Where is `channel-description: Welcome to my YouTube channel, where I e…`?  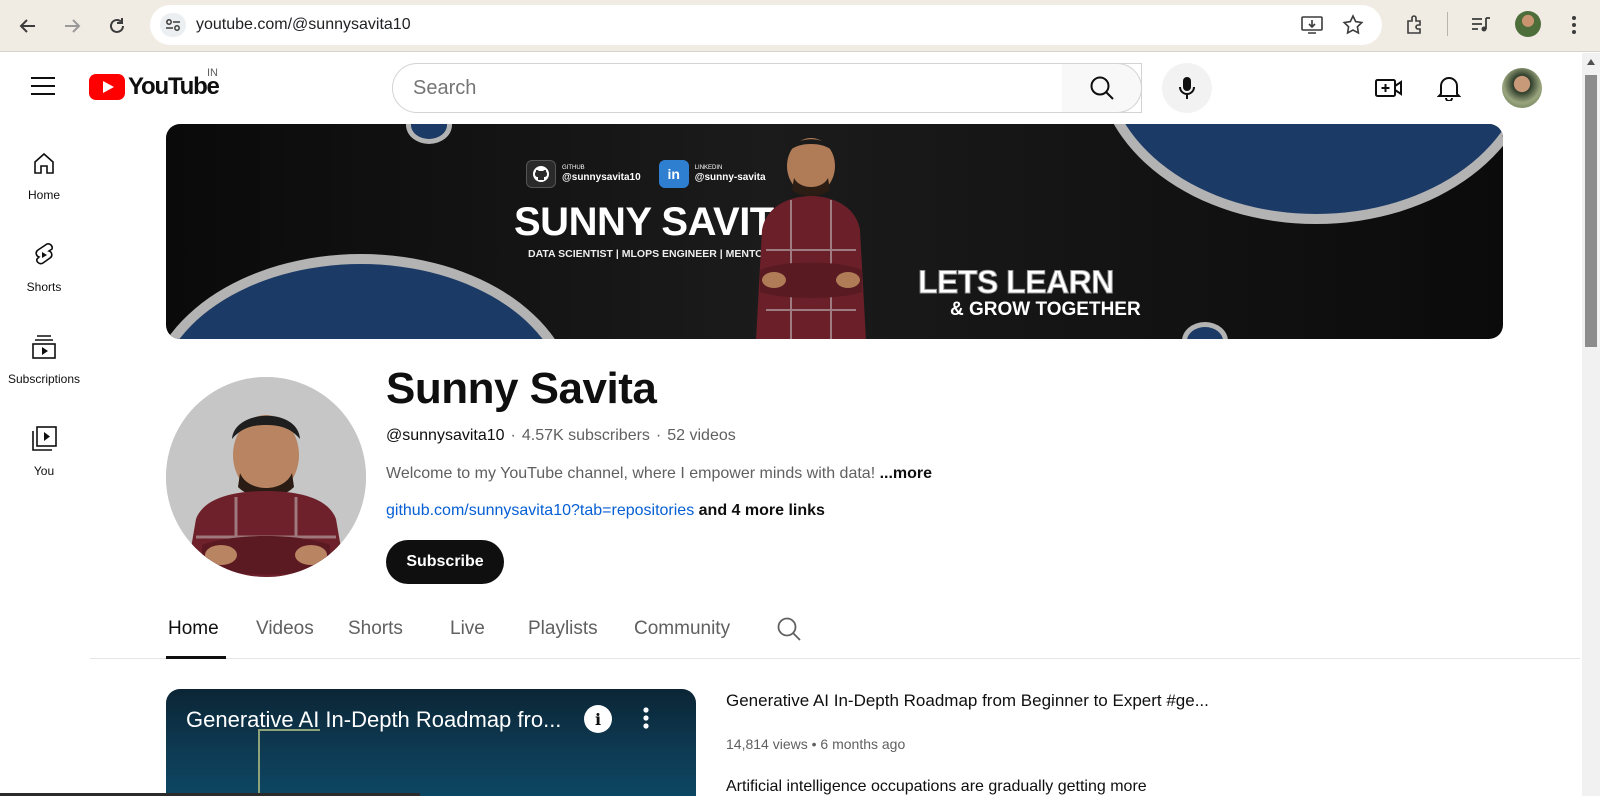
channel-description: Welcome to my YouTube channel, where I e… is located at coordinates (659, 474).